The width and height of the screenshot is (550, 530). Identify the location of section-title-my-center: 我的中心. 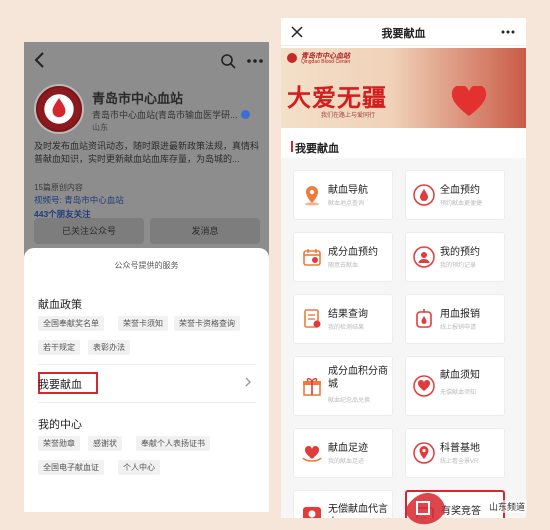
(60, 425).